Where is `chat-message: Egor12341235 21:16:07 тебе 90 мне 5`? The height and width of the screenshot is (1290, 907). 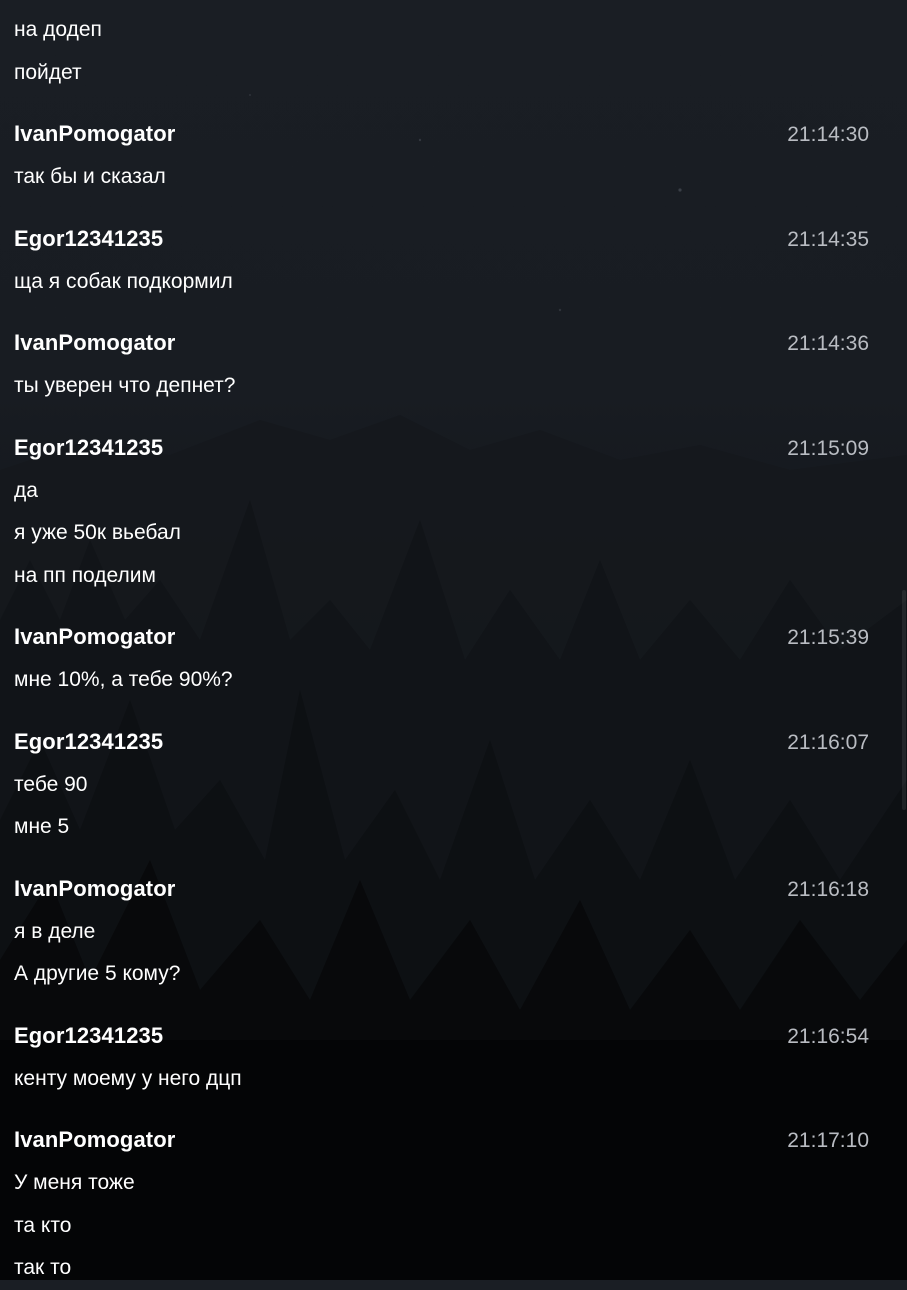
chat-message: Egor12341235 21:16:07 тебе 90 мне 5 is located at coordinates (441, 784).